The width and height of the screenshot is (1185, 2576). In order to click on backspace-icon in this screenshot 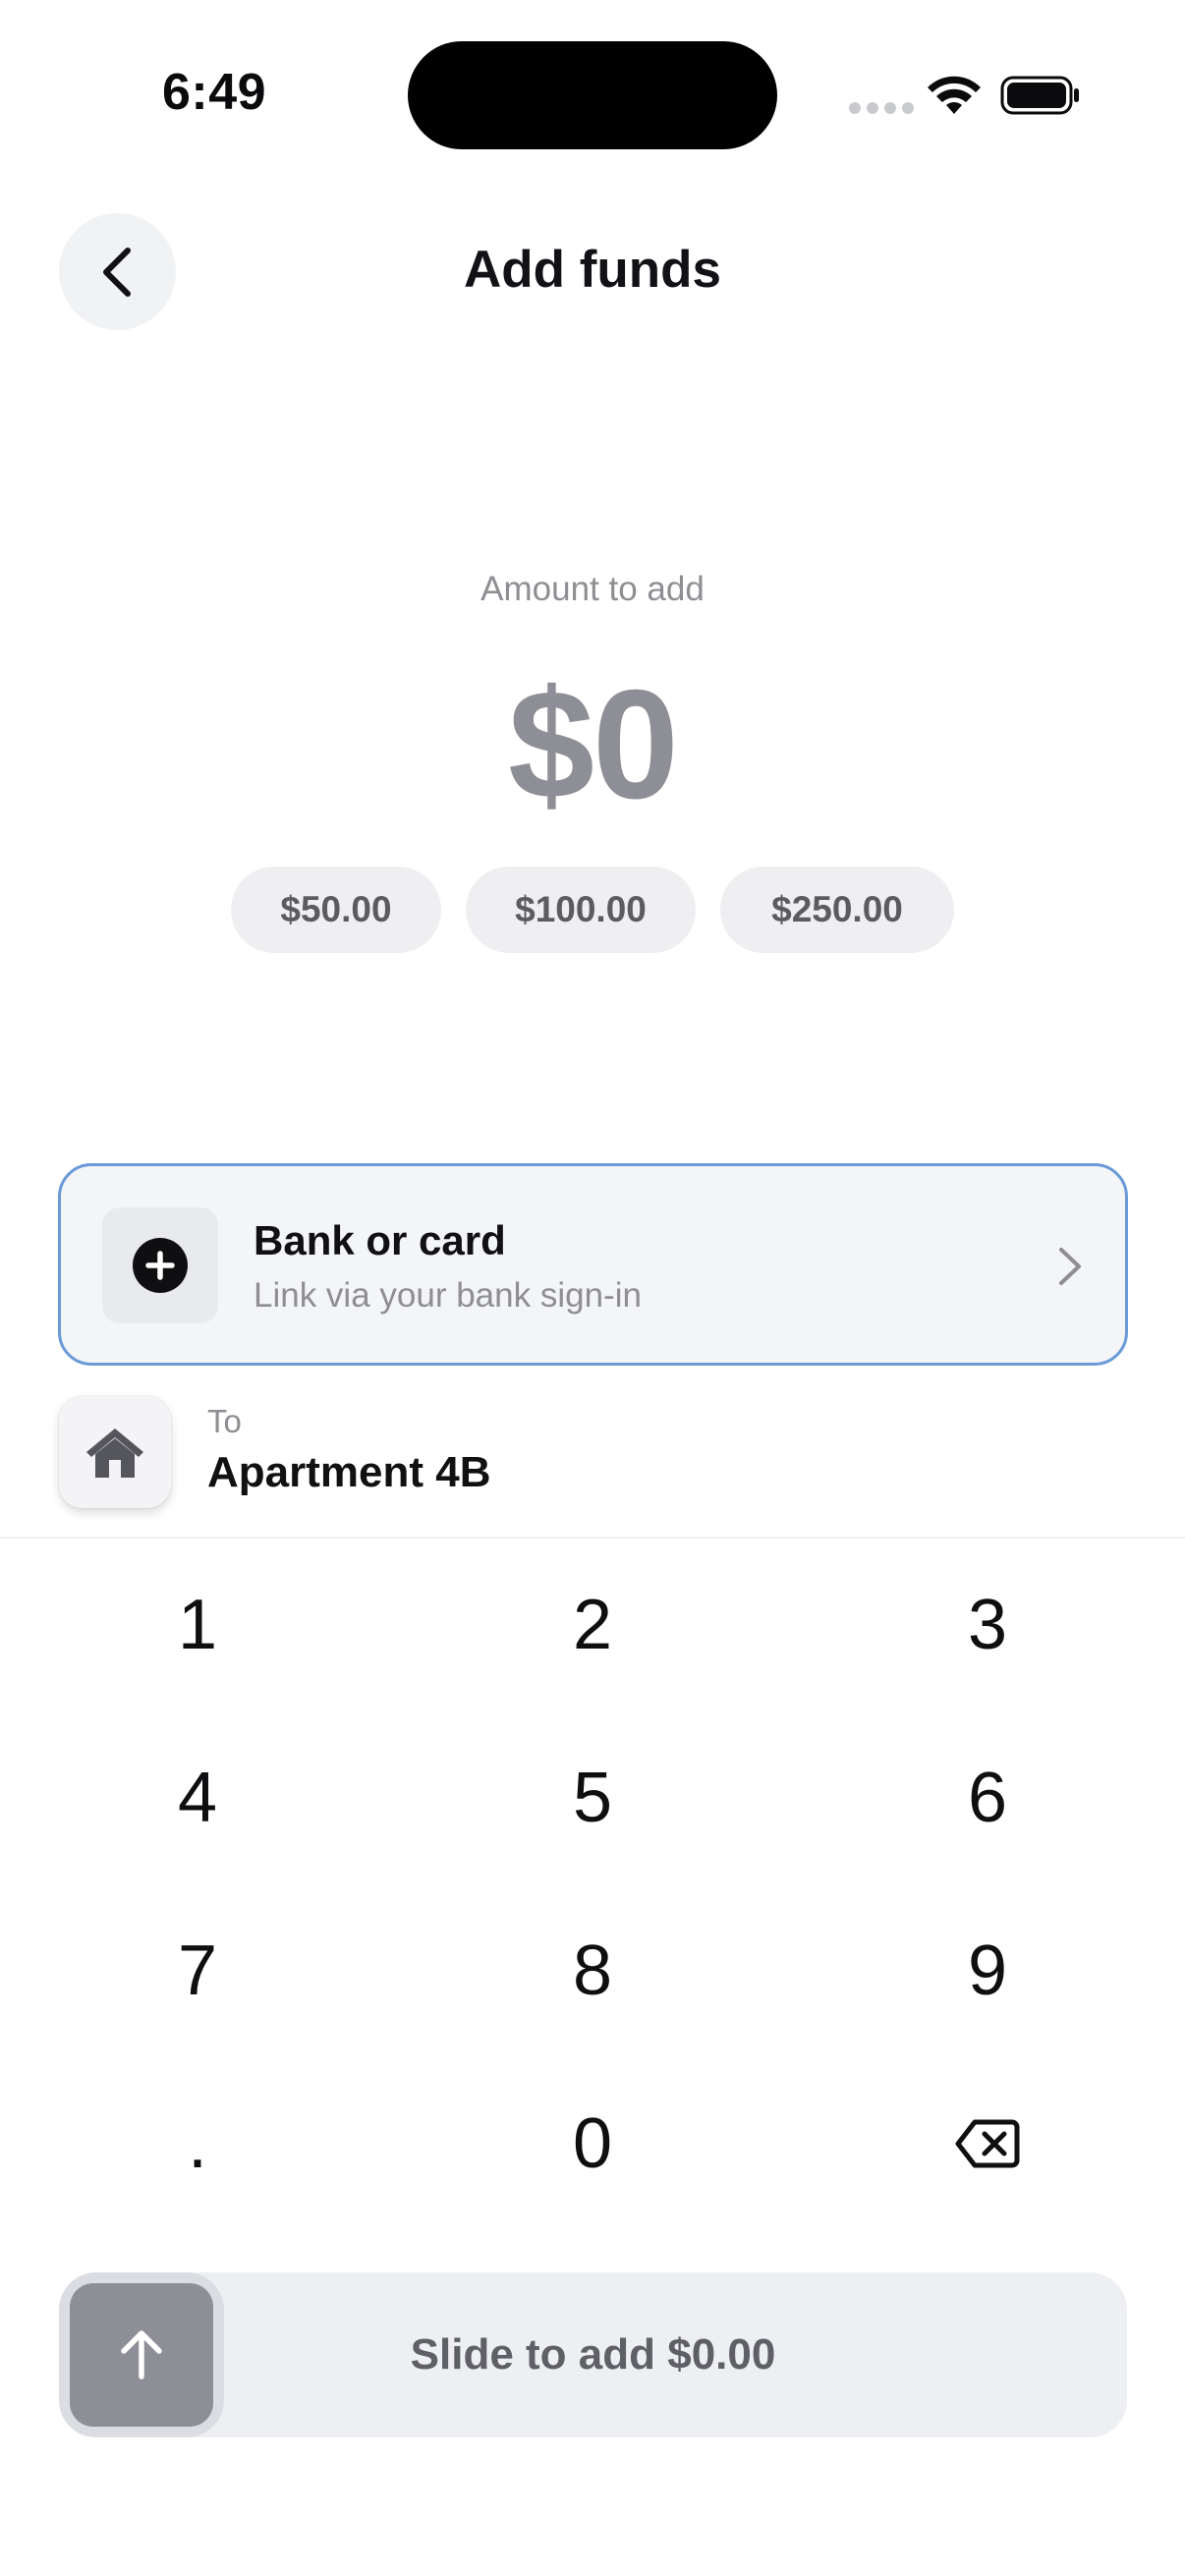, I will do `click(988, 2143)`.